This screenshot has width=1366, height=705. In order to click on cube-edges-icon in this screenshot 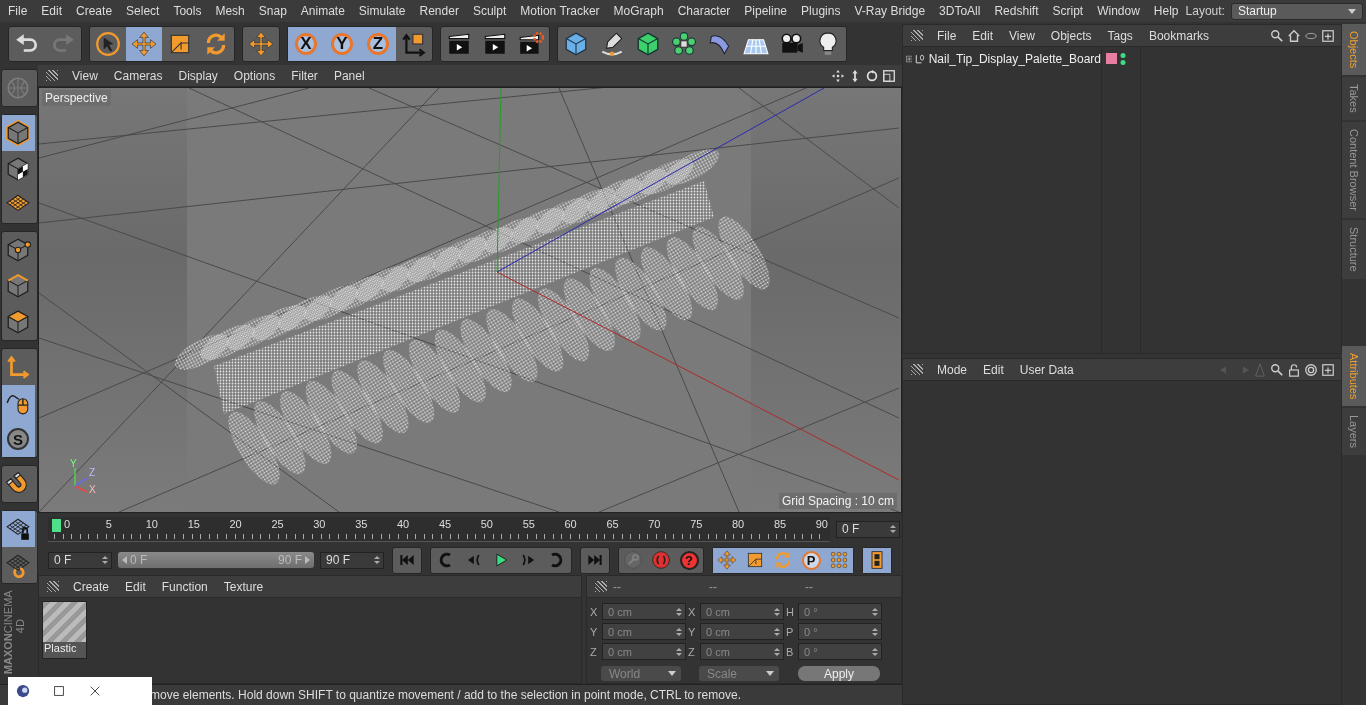, I will do `click(18, 286)`.